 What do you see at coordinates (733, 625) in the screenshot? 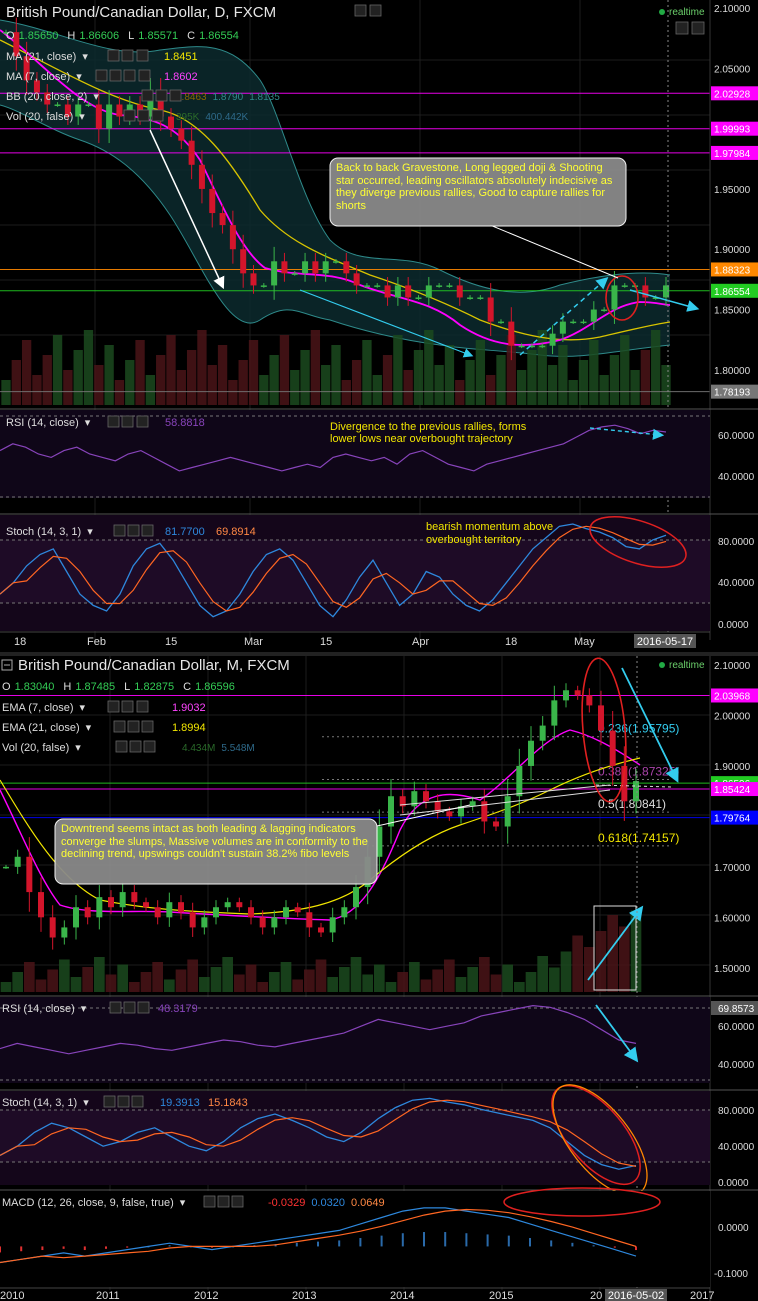
I see `top-stoch-axis-0: 0.0000` at bounding box center [733, 625].